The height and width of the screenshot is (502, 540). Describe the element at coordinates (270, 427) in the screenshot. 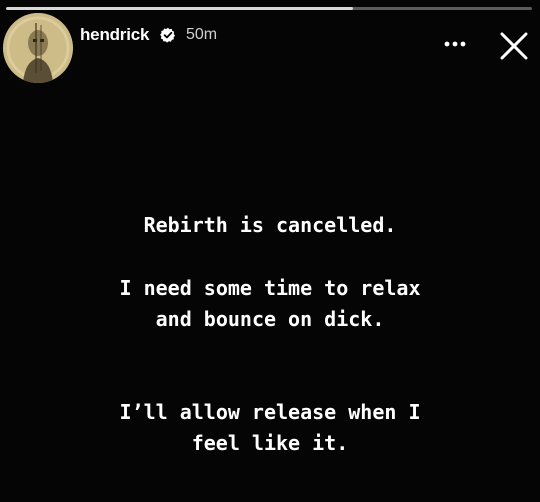

I see `story-text-paragraph-3: I’ll allow release when I feel like it.` at that location.